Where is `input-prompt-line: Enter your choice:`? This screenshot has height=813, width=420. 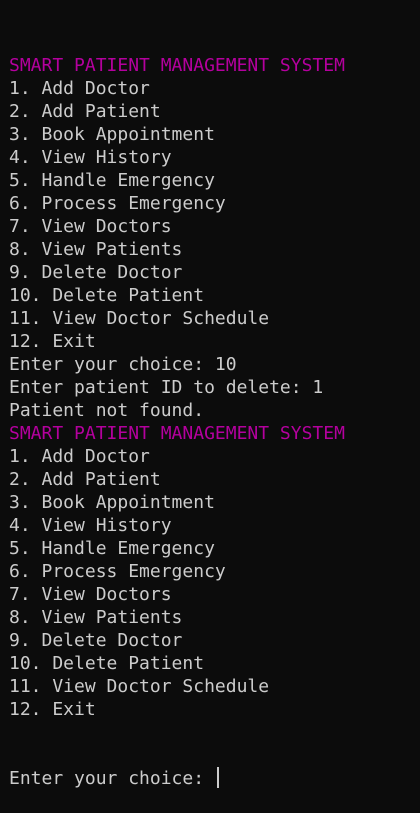
input-prompt-line: Enter your choice: is located at coordinates (214, 778).